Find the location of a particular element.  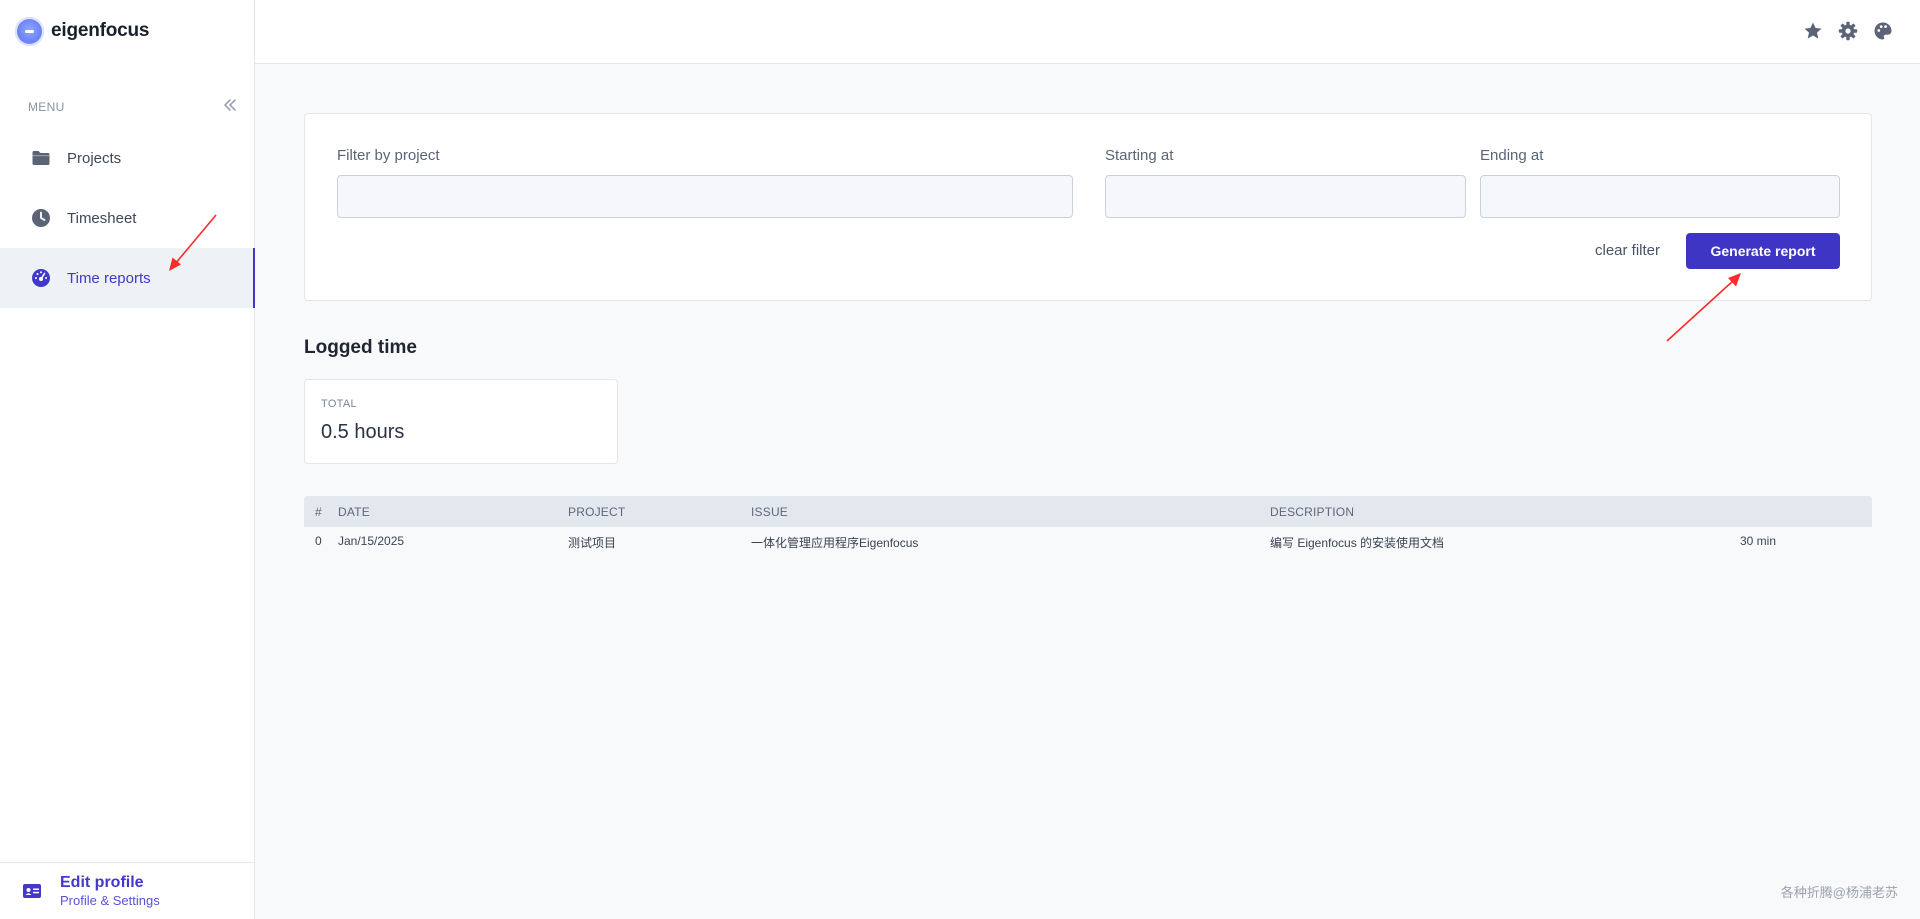

edit-profile-subtitle: Profile & Settings is located at coordinates (110, 900).